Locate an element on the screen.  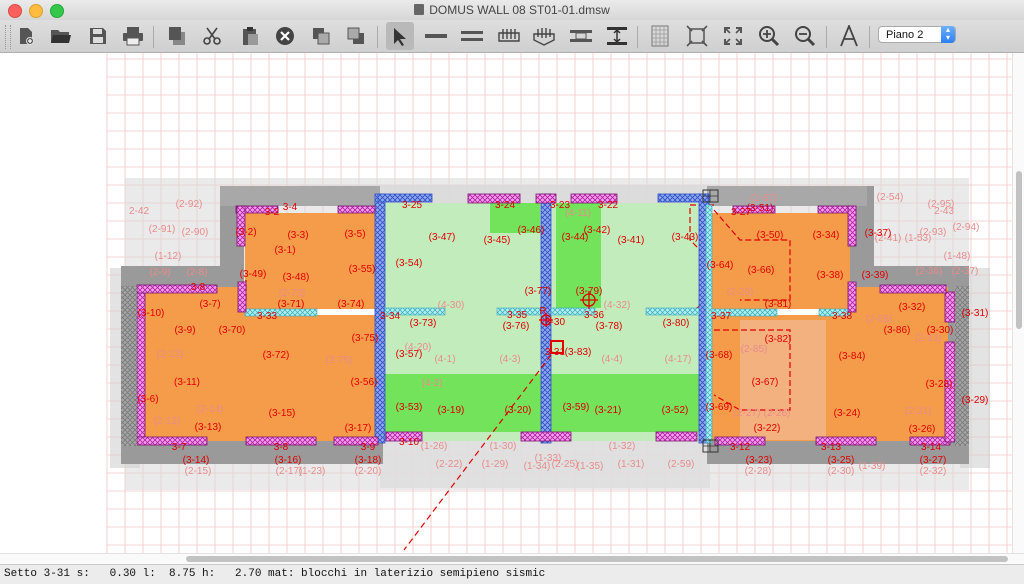
copy-button is located at coordinates (177, 36).